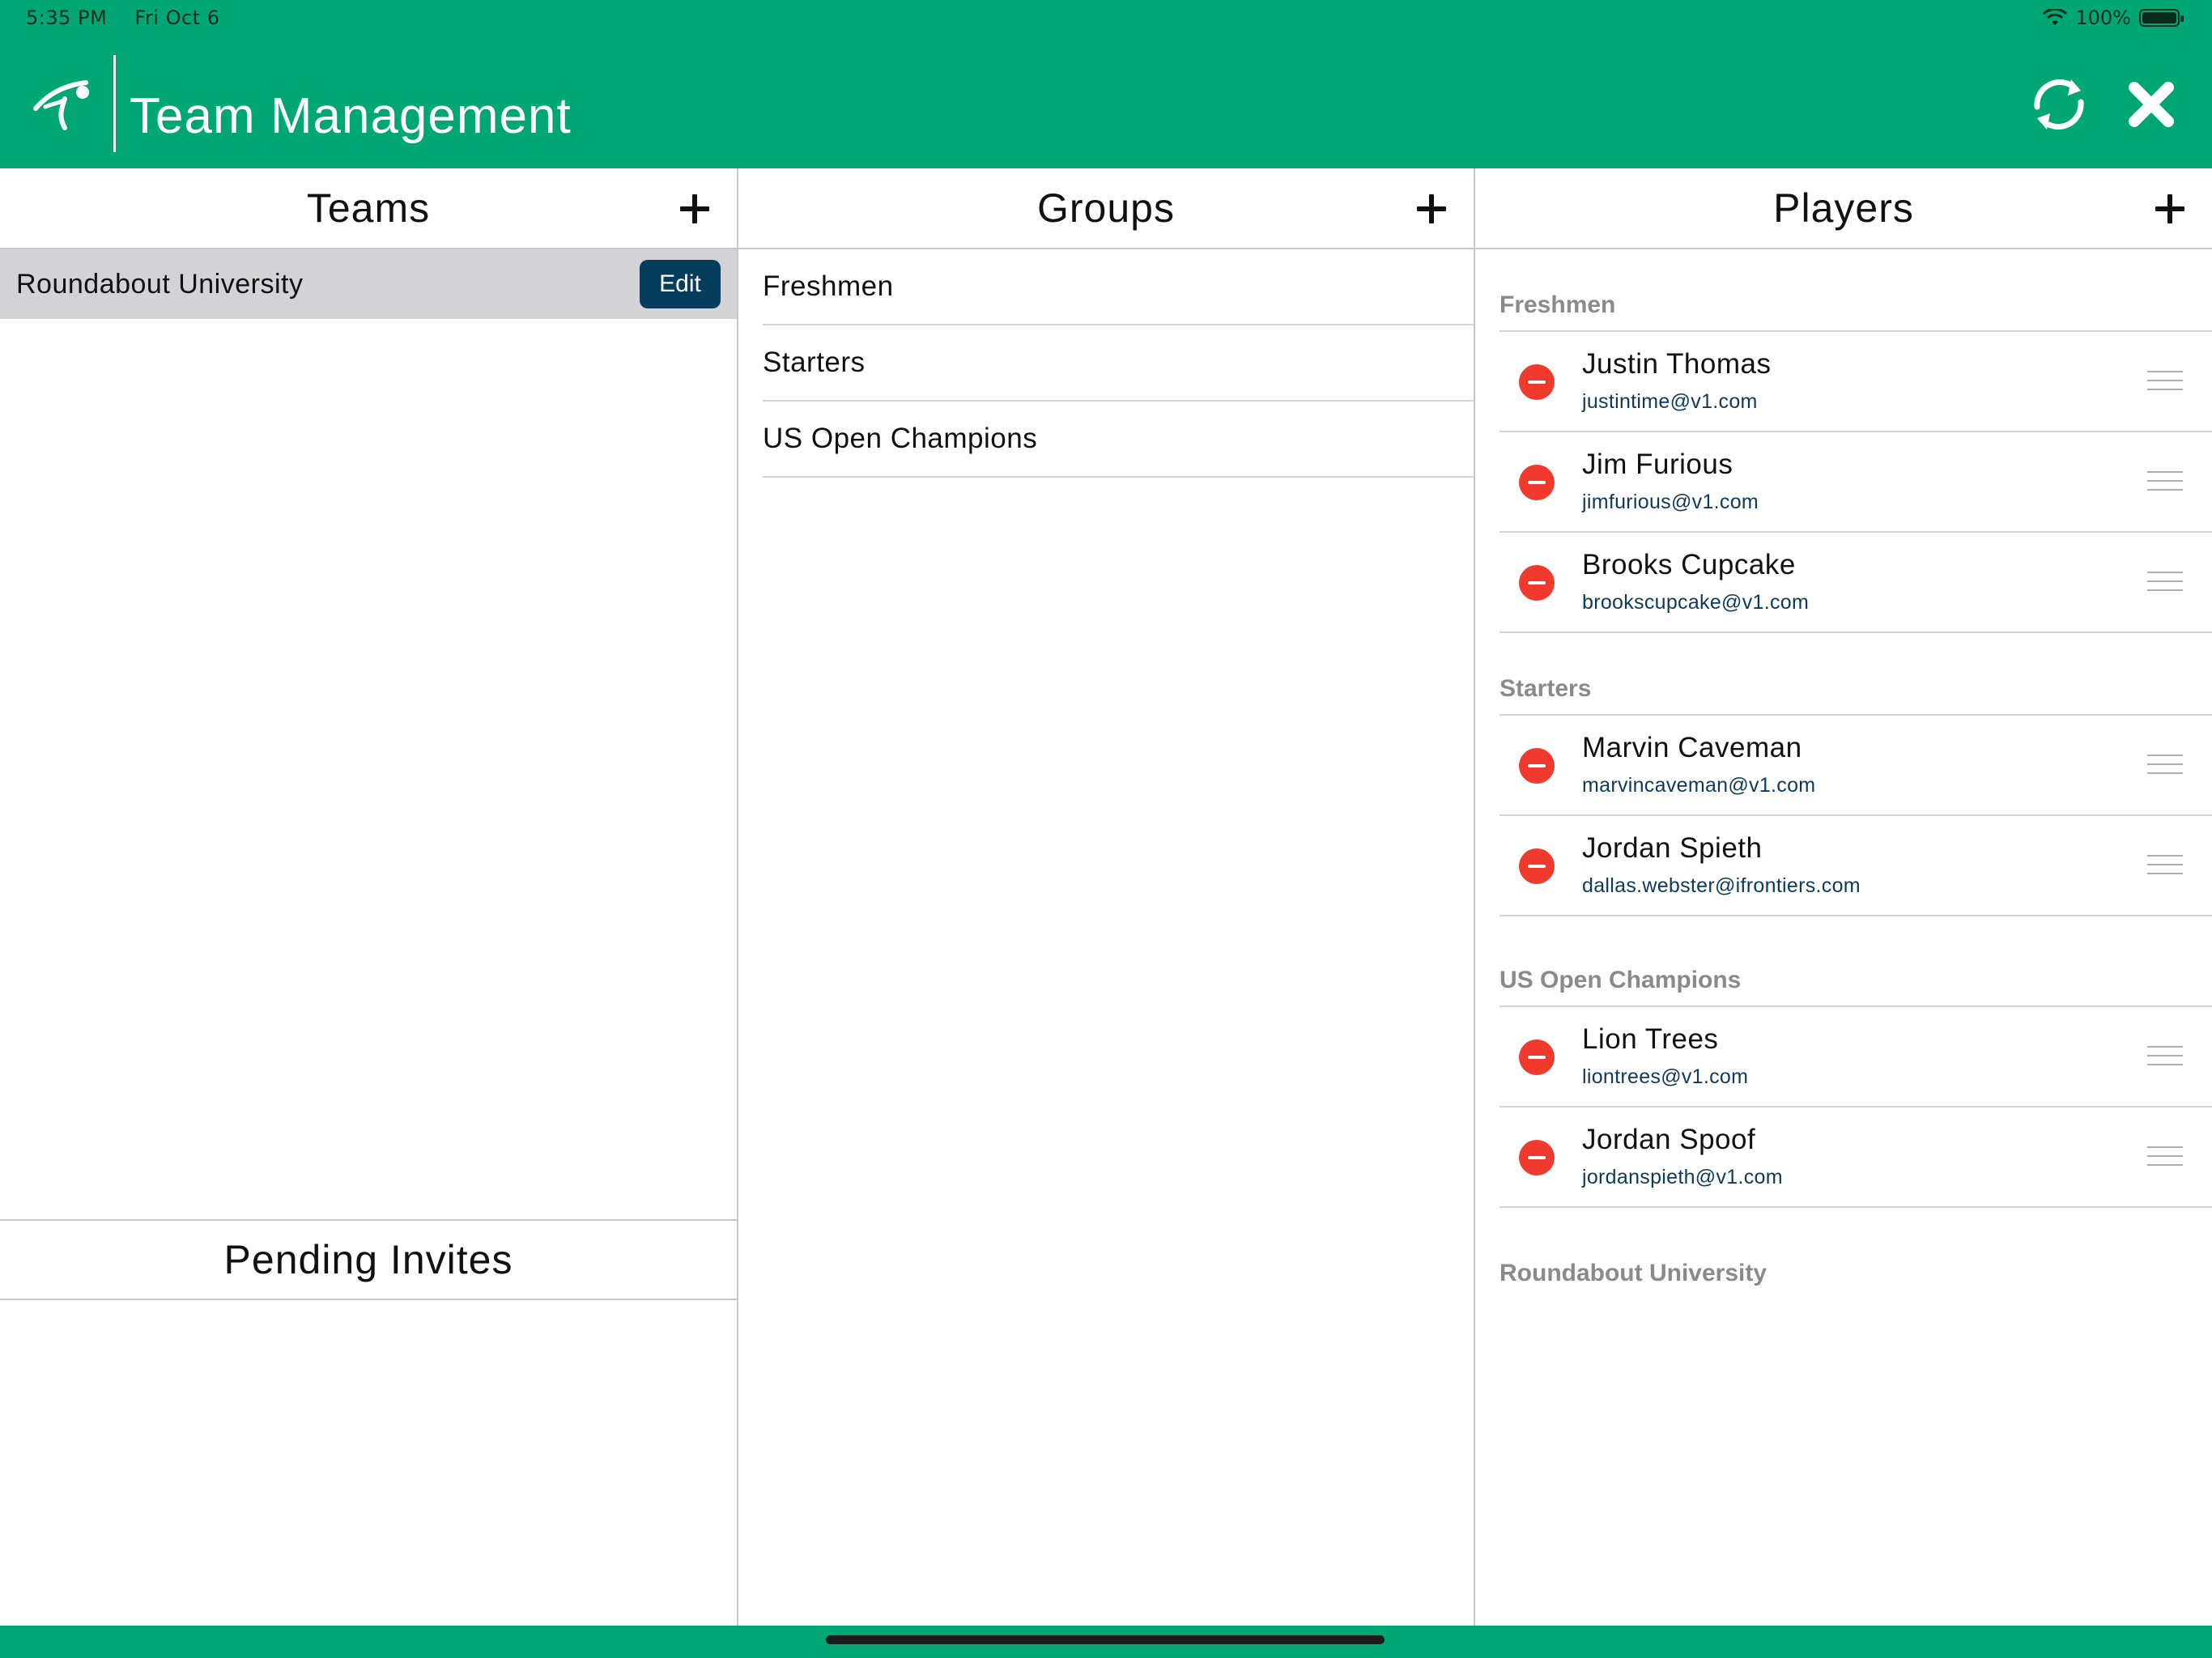 Image resolution: width=2212 pixels, height=1658 pixels. Describe the element at coordinates (1671, 502) in the screenshot. I see `player-email: jimfurious@v1.com` at that location.